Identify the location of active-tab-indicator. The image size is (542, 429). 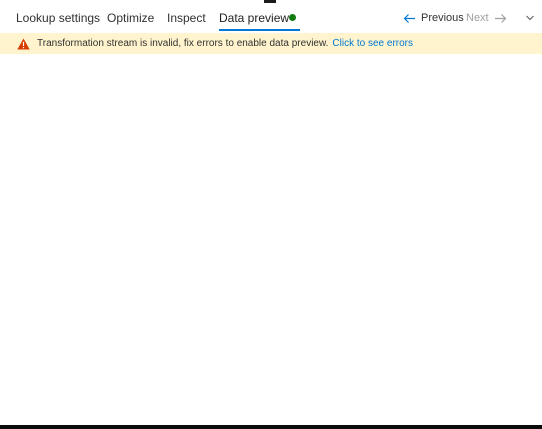
(259, 30).